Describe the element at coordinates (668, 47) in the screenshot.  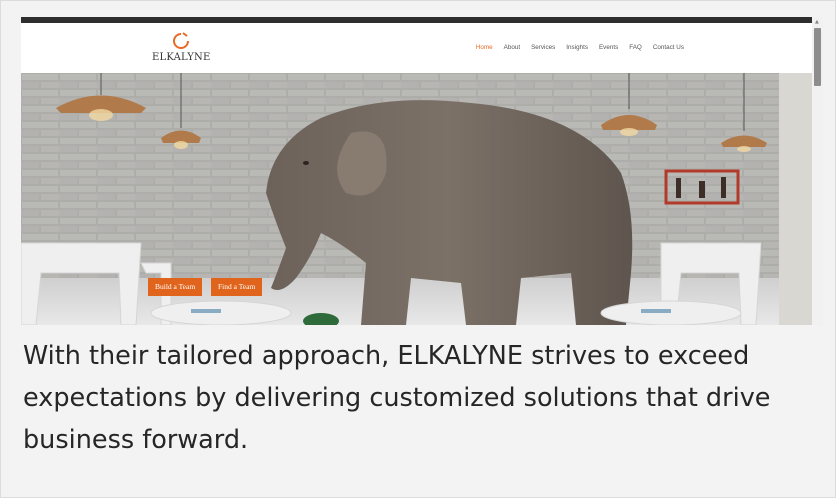
I see `nav-contact-us: Contact Us` at that location.